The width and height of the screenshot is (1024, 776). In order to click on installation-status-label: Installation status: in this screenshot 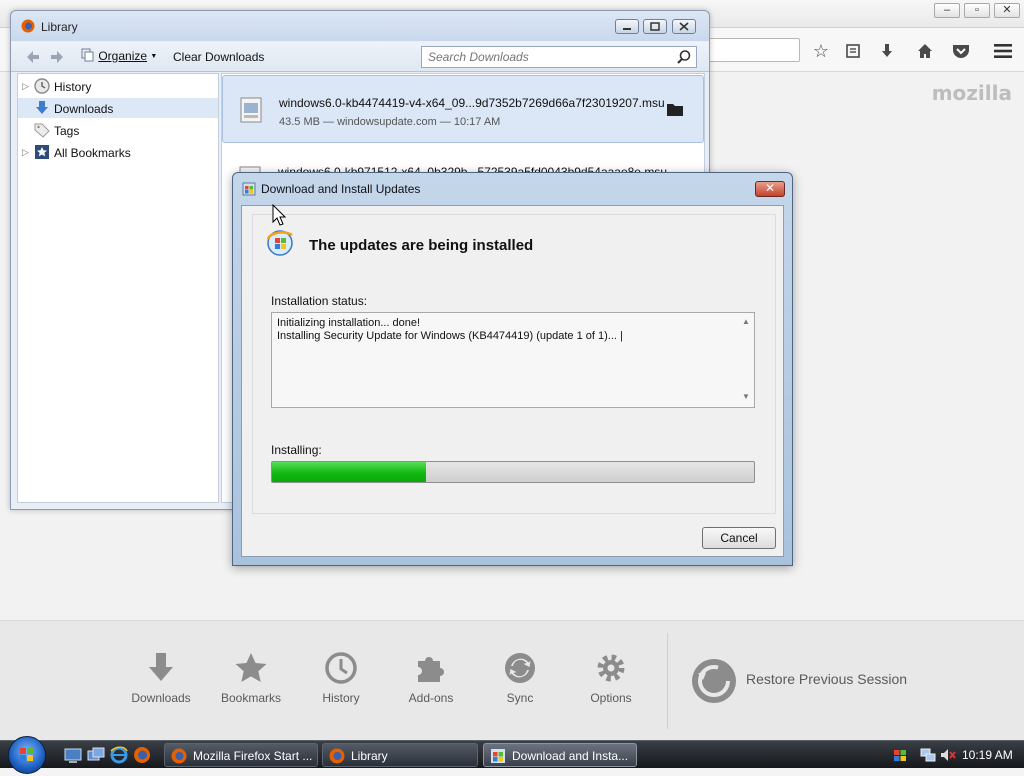, I will do `click(319, 301)`.